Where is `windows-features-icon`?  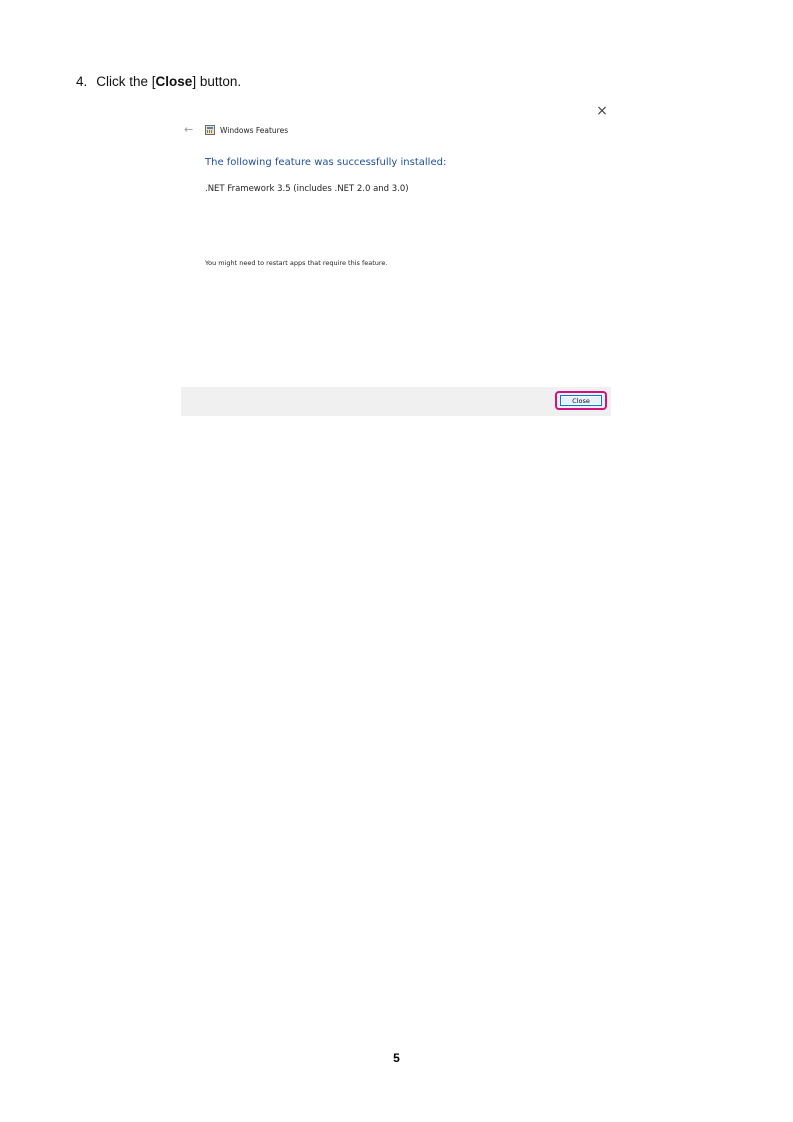 windows-features-icon is located at coordinates (210, 130).